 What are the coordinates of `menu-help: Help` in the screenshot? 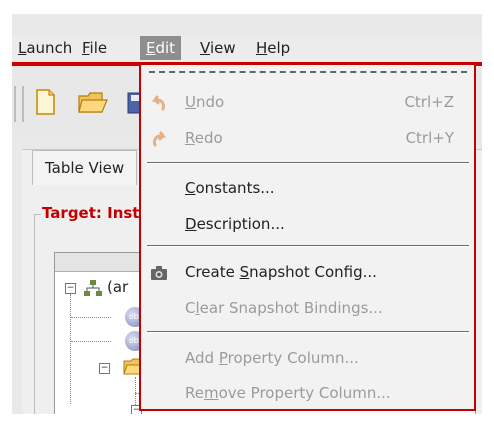 It's located at (273, 48).